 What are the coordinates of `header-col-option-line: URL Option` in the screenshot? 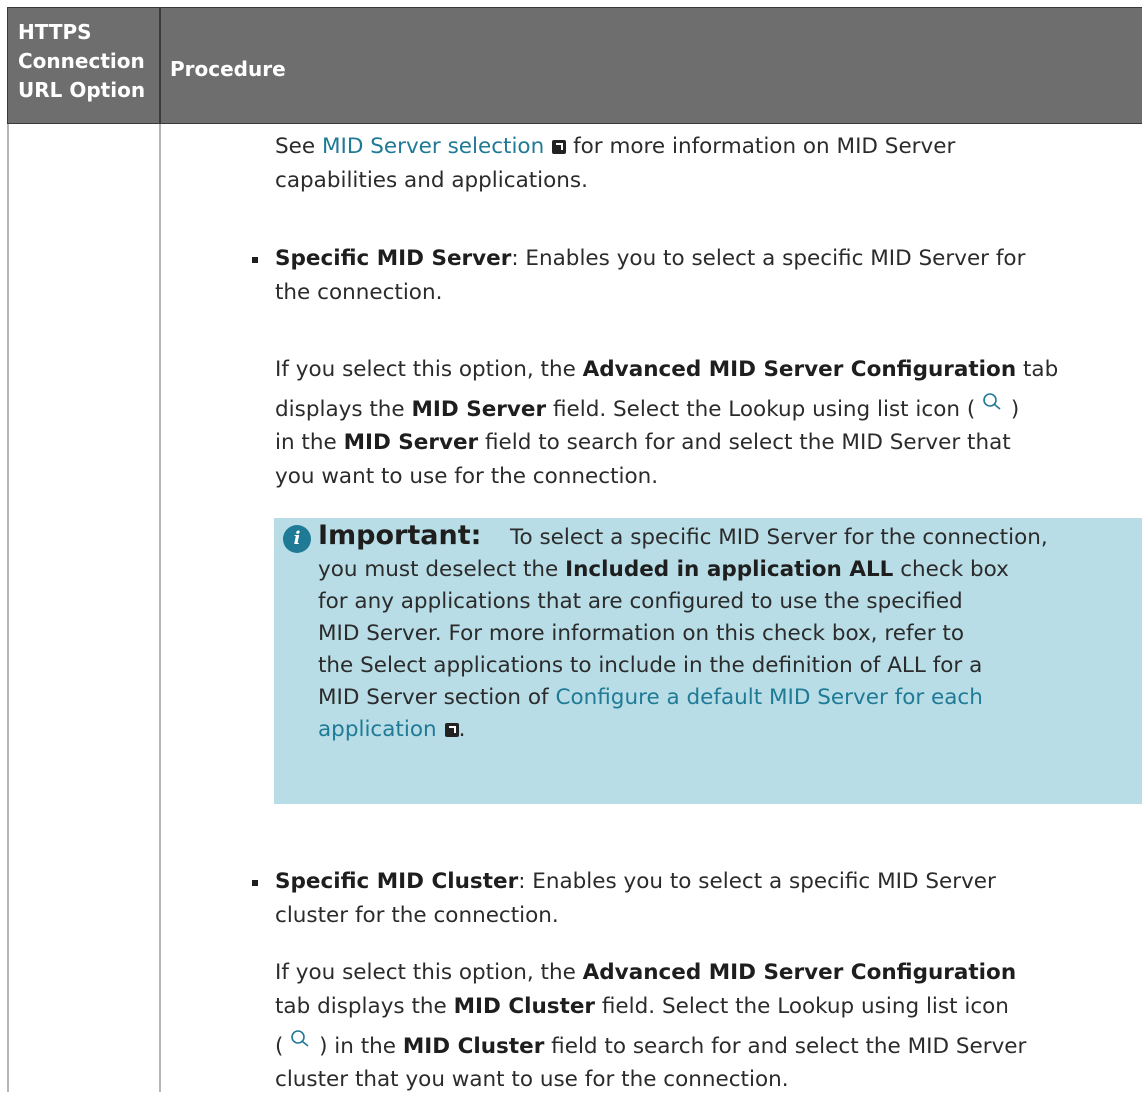 It's located at (82, 90).